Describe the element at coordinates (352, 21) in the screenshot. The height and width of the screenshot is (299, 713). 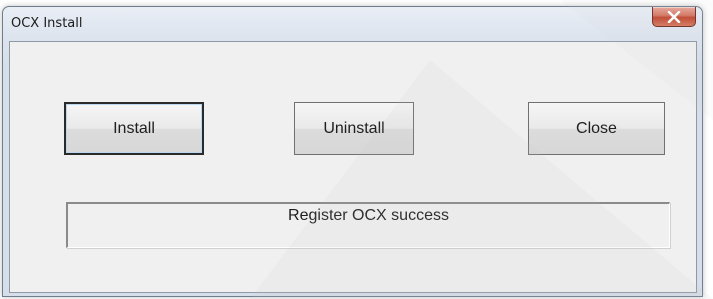
I see `title-bar: OCX Install` at that location.